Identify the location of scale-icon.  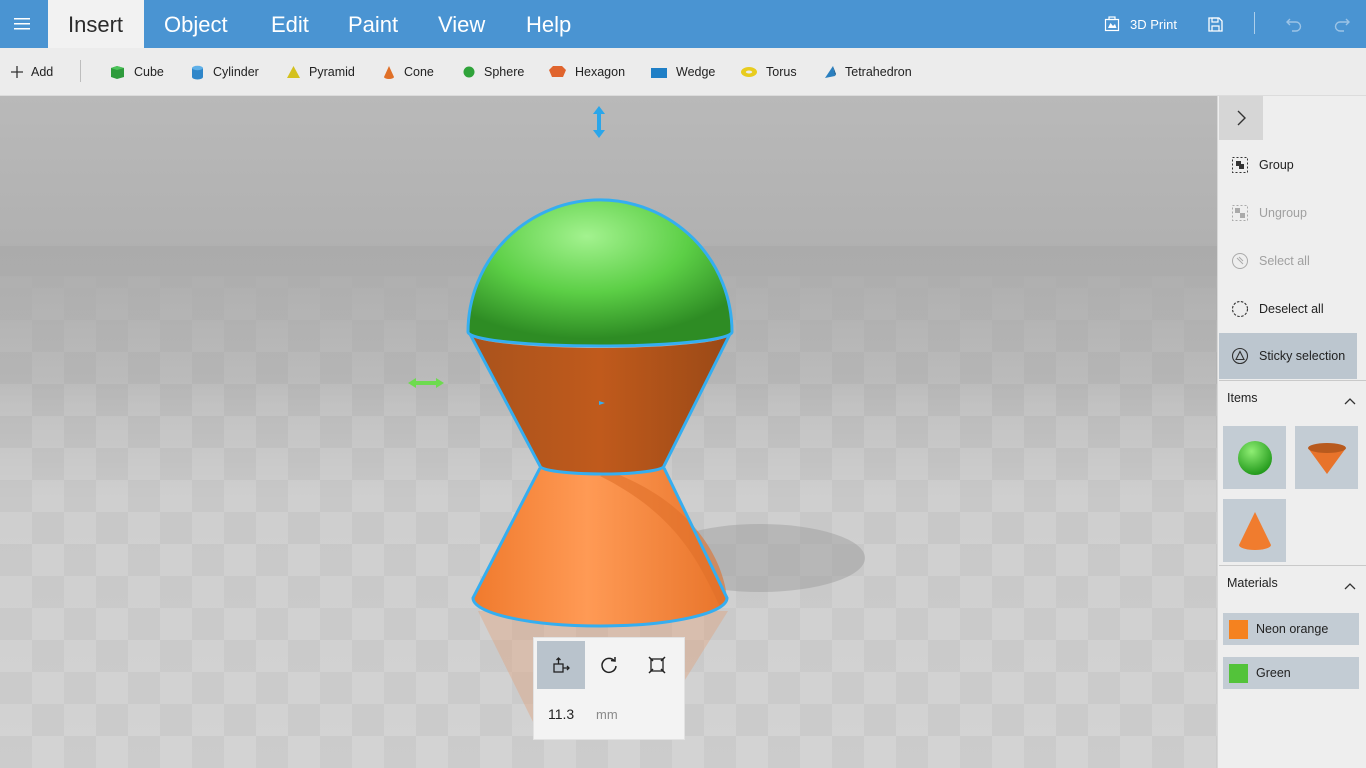
(657, 665).